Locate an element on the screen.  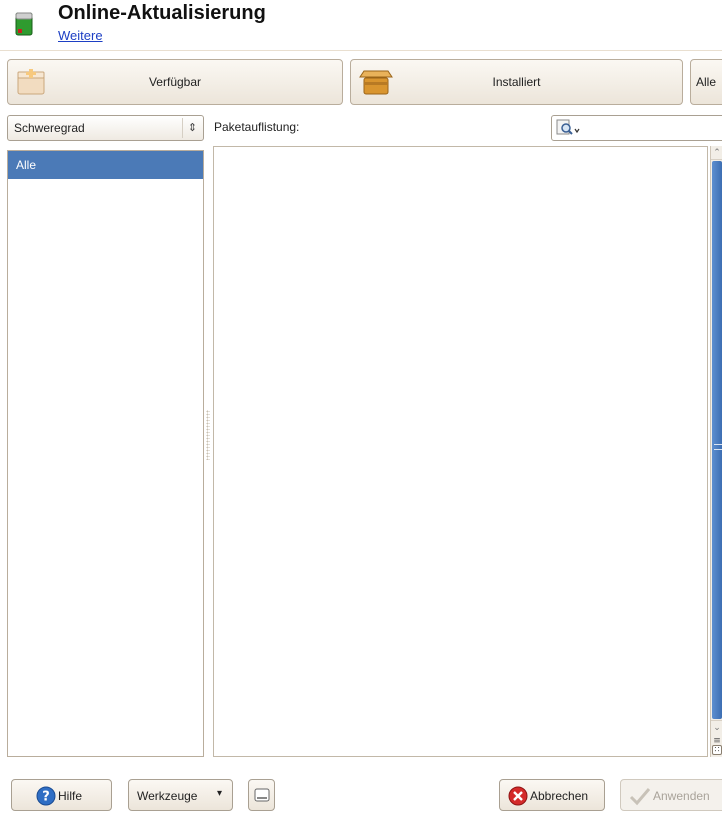
cancel-button: Abbrechen is located at coordinates (552, 795).